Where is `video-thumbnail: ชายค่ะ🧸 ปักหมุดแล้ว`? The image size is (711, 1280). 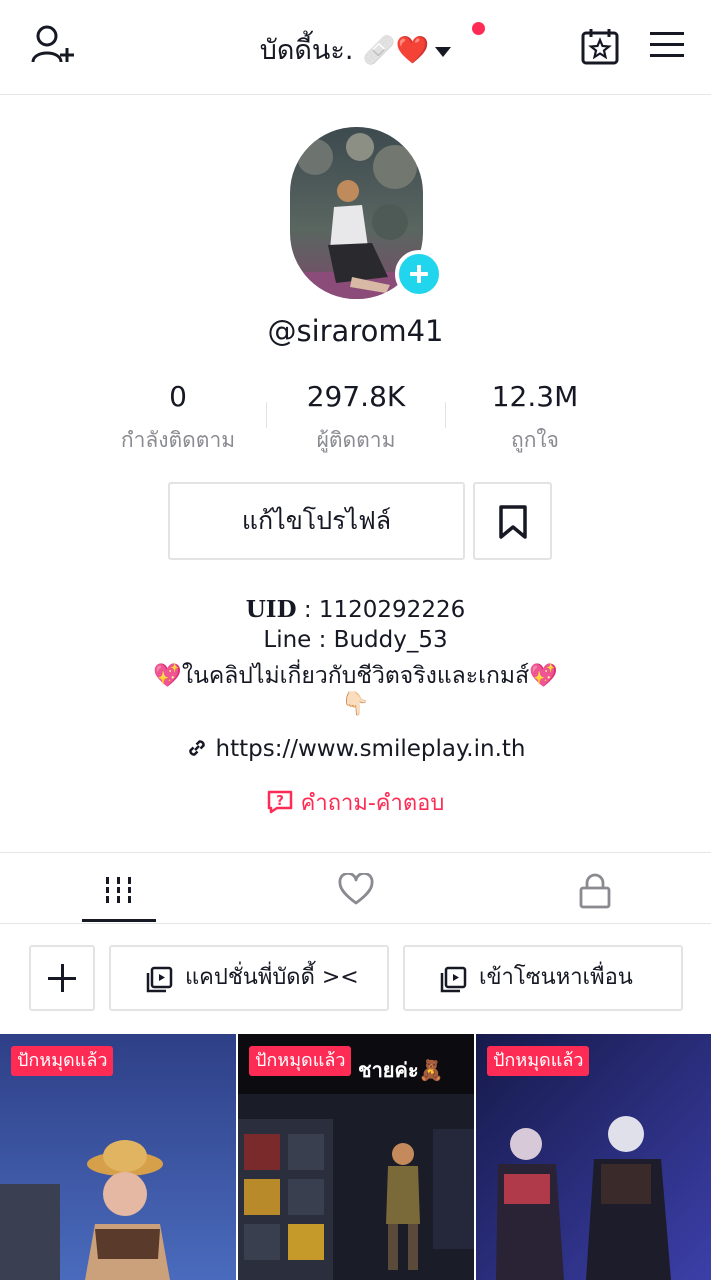
video-thumbnail: ชายค่ะ🧸 ปักหมุดแล้ว is located at coordinates (356, 1157).